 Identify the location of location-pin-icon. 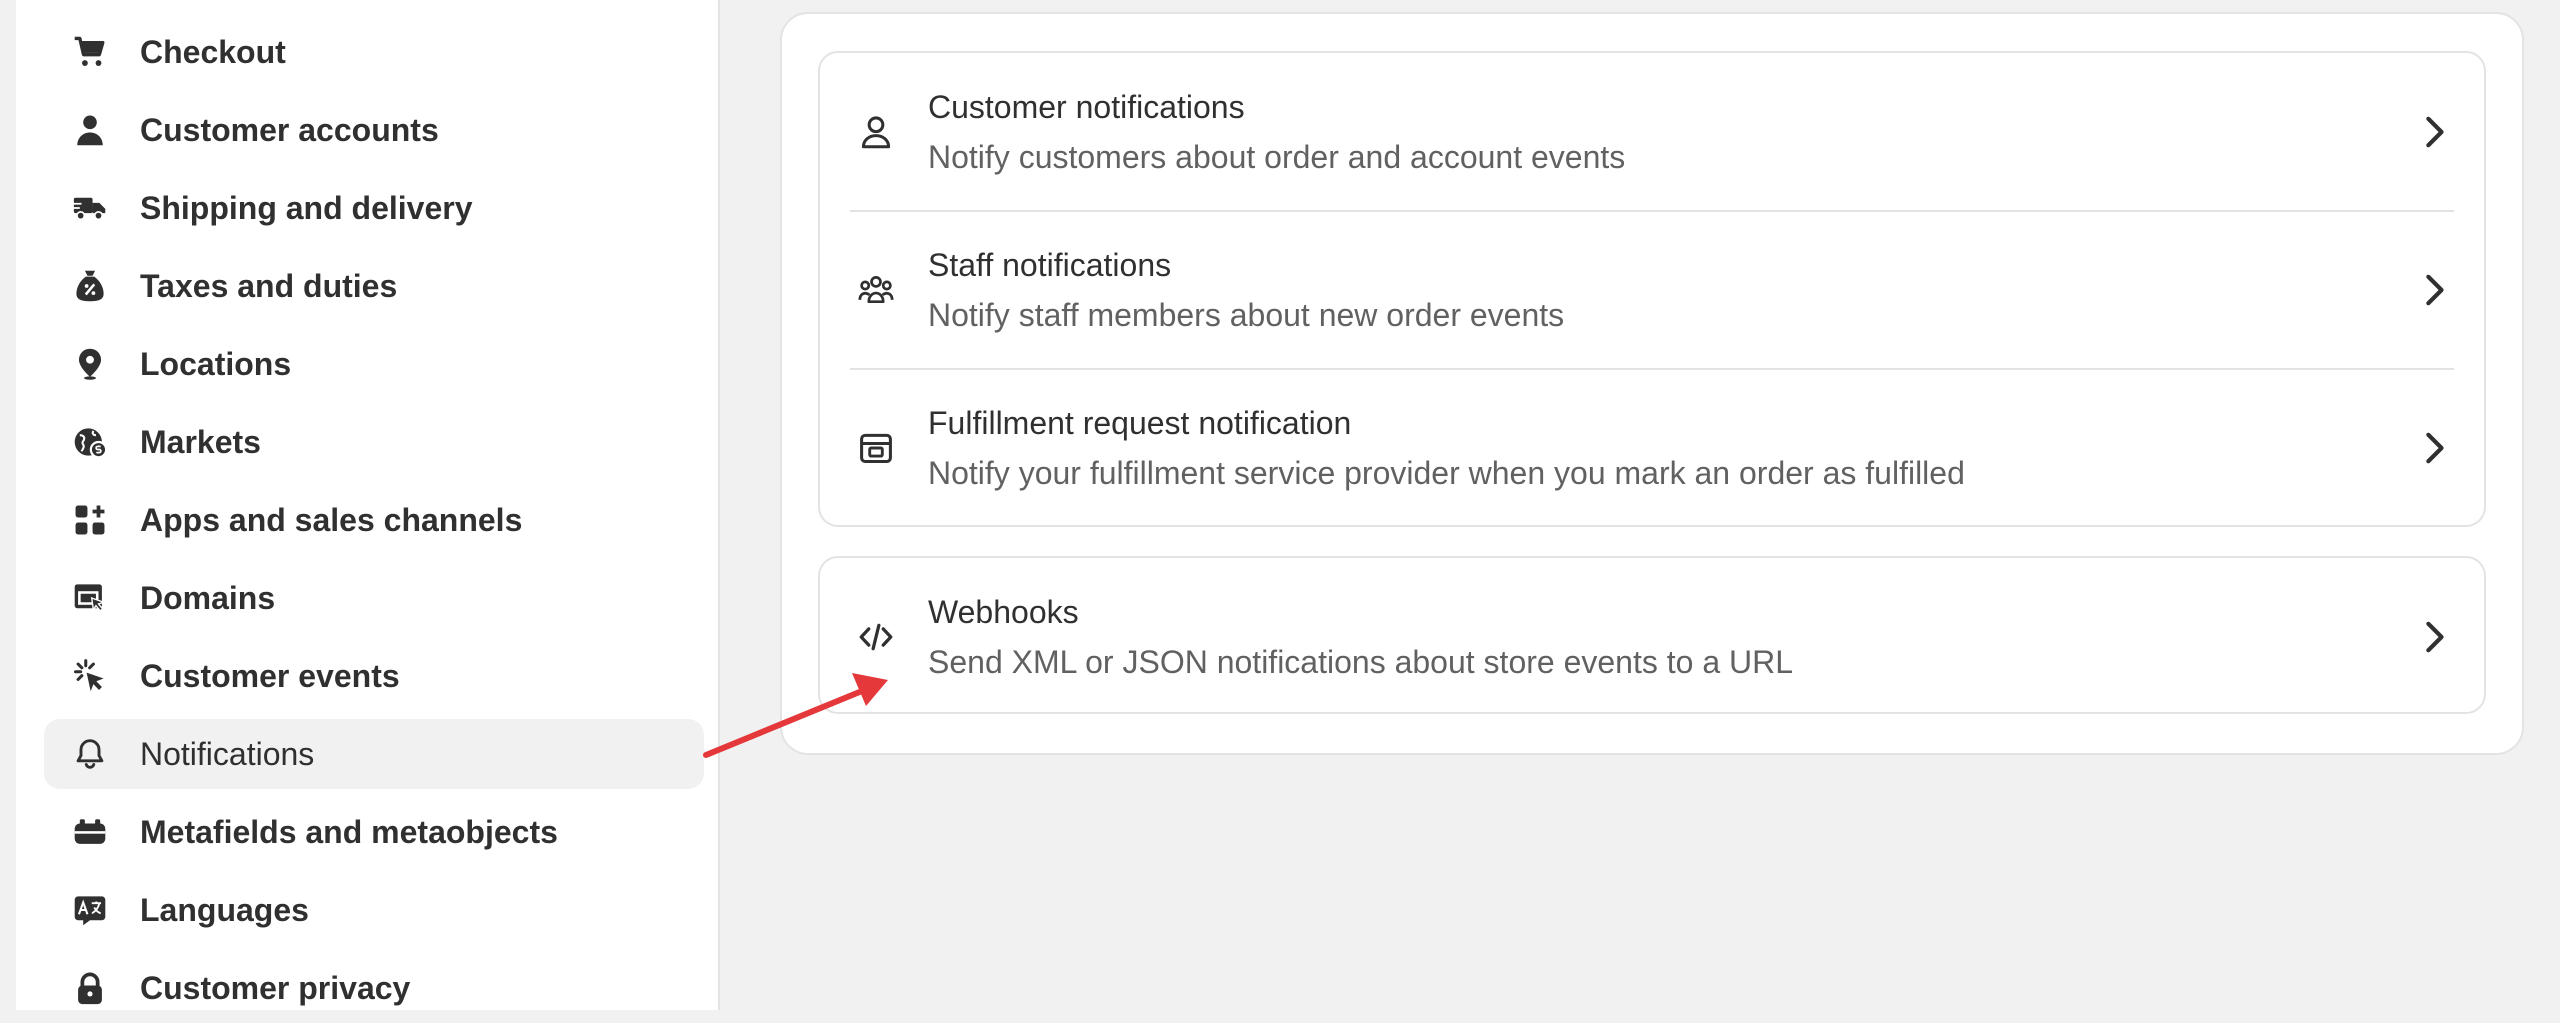
(90, 364).